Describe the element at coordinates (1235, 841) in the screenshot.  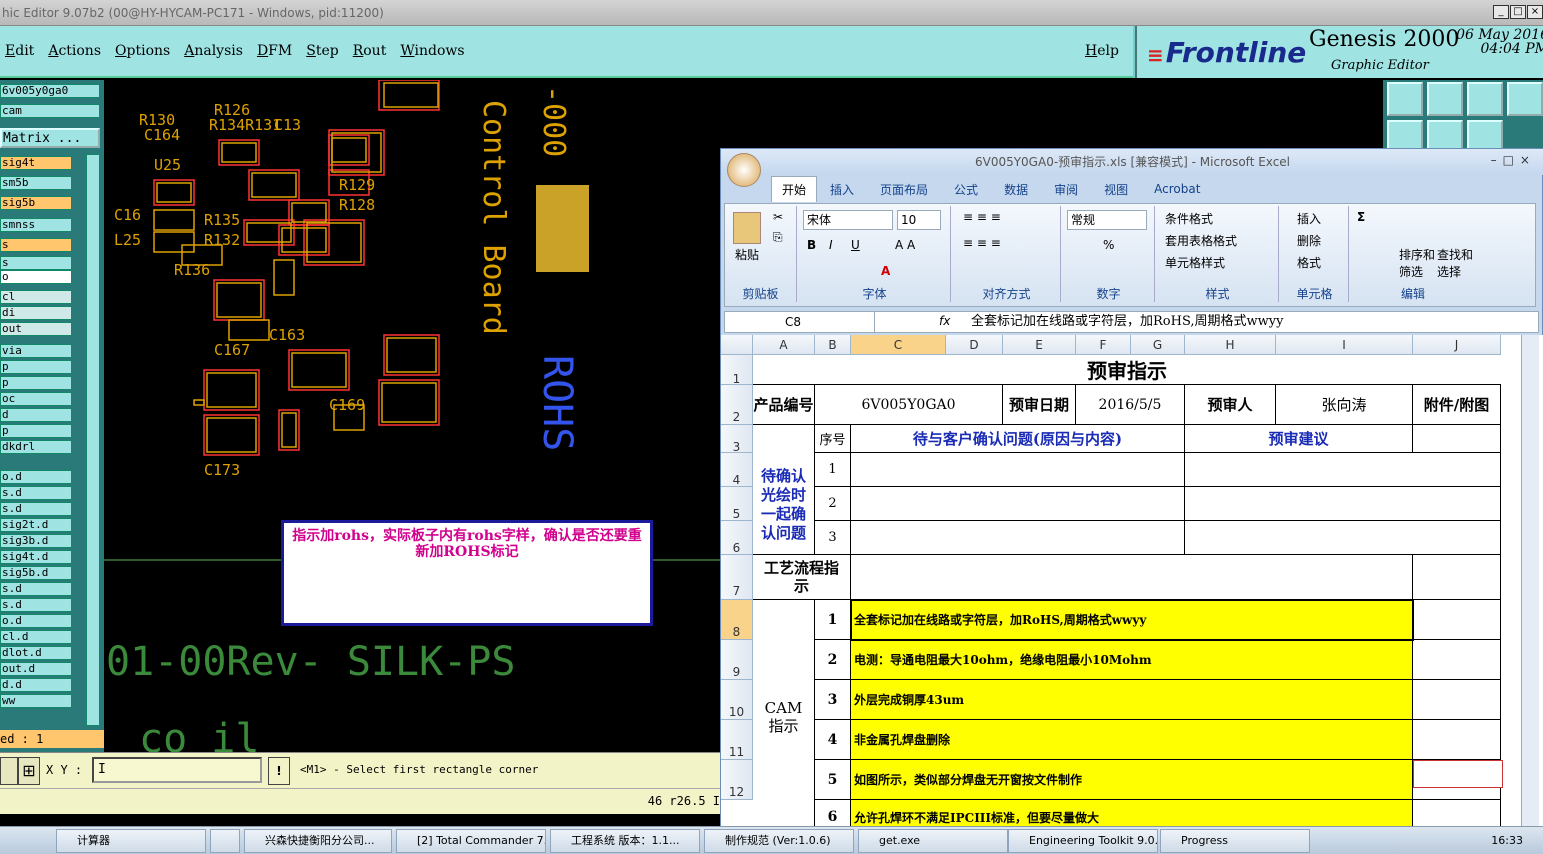
I see `taskbar-item: Progress` at that location.